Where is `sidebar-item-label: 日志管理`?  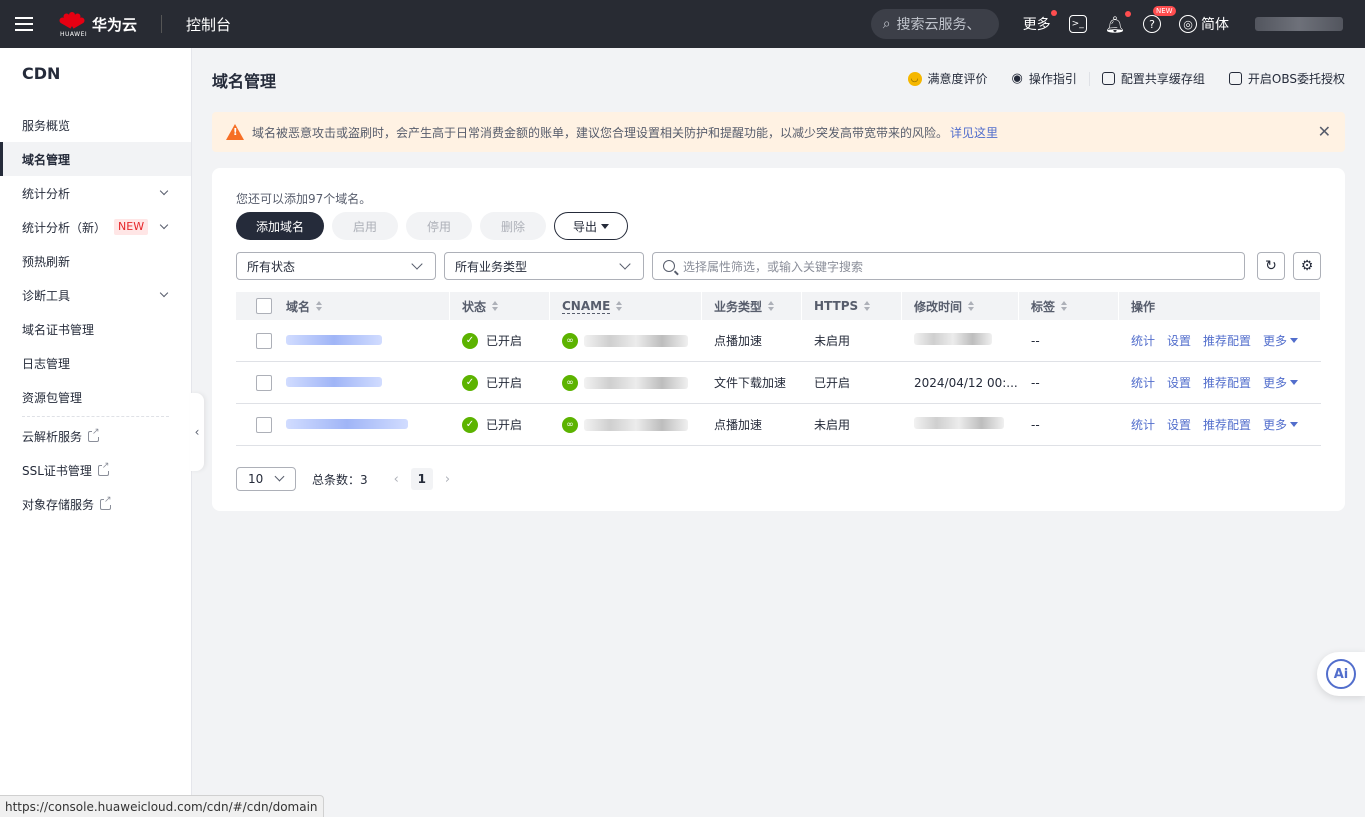 sidebar-item-label: 日志管理 is located at coordinates (46, 363).